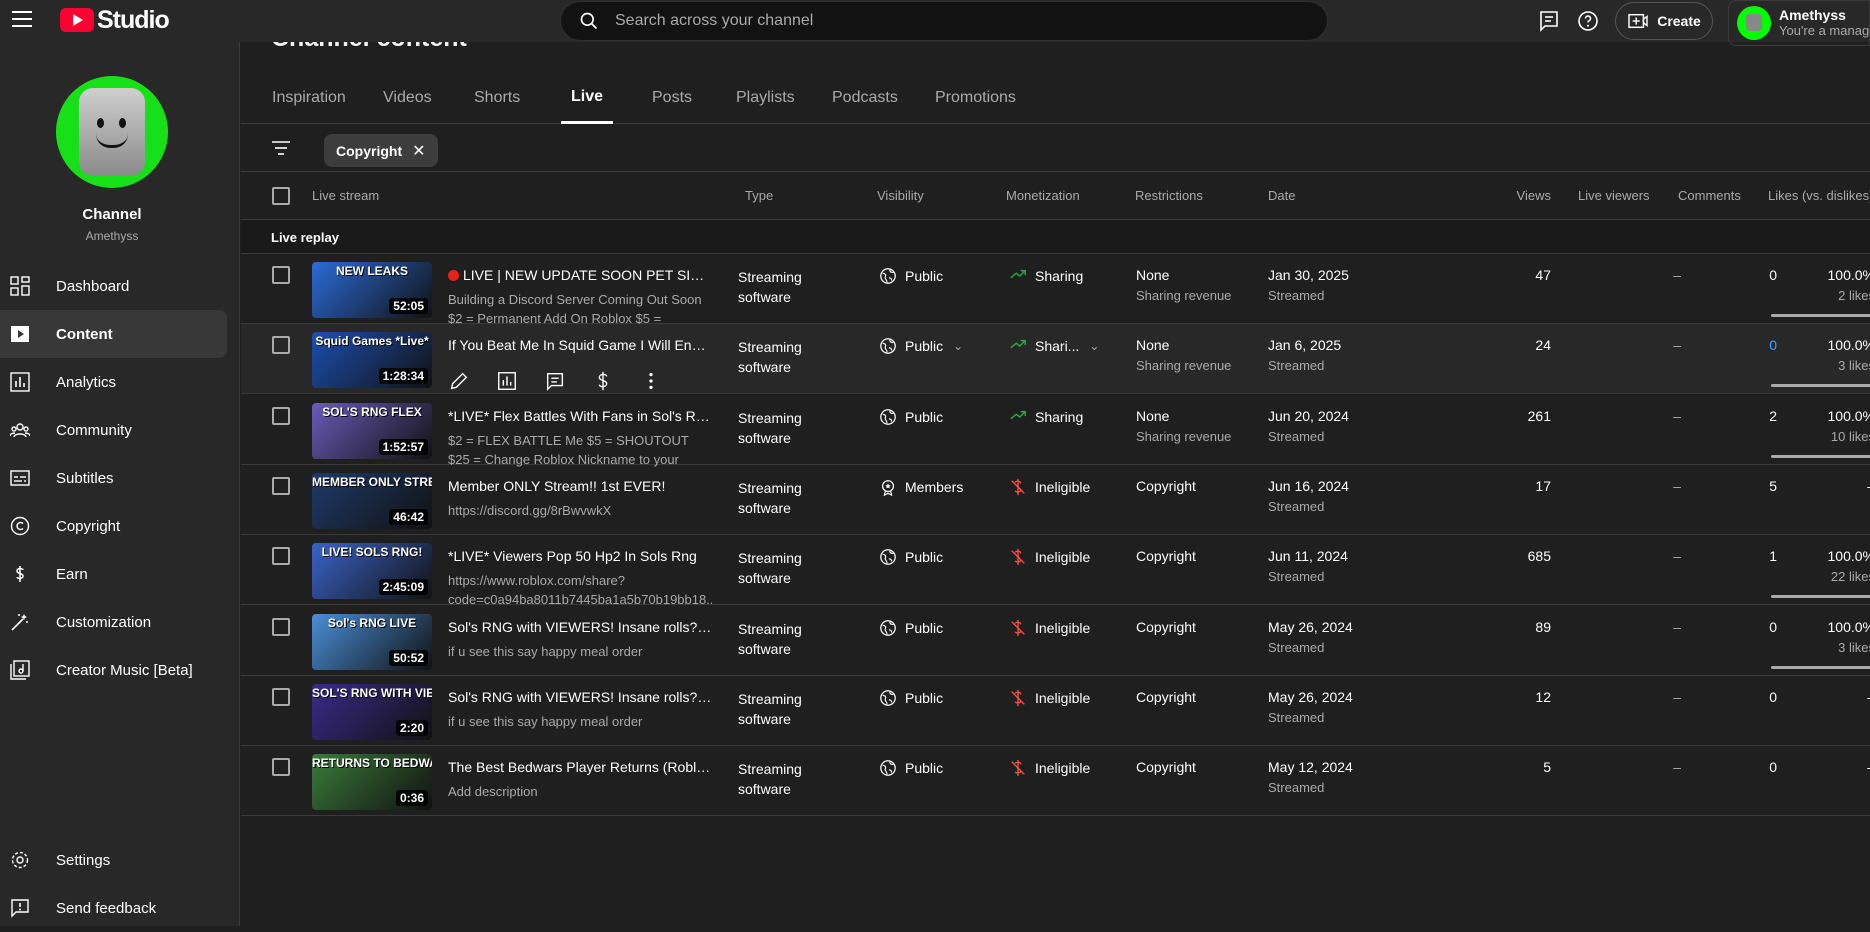 The height and width of the screenshot is (932, 1870). What do you see at coordinates (1514, 195) in the screenshot?
I see `column-header-views: Views` at bounding box center [1514, 195].